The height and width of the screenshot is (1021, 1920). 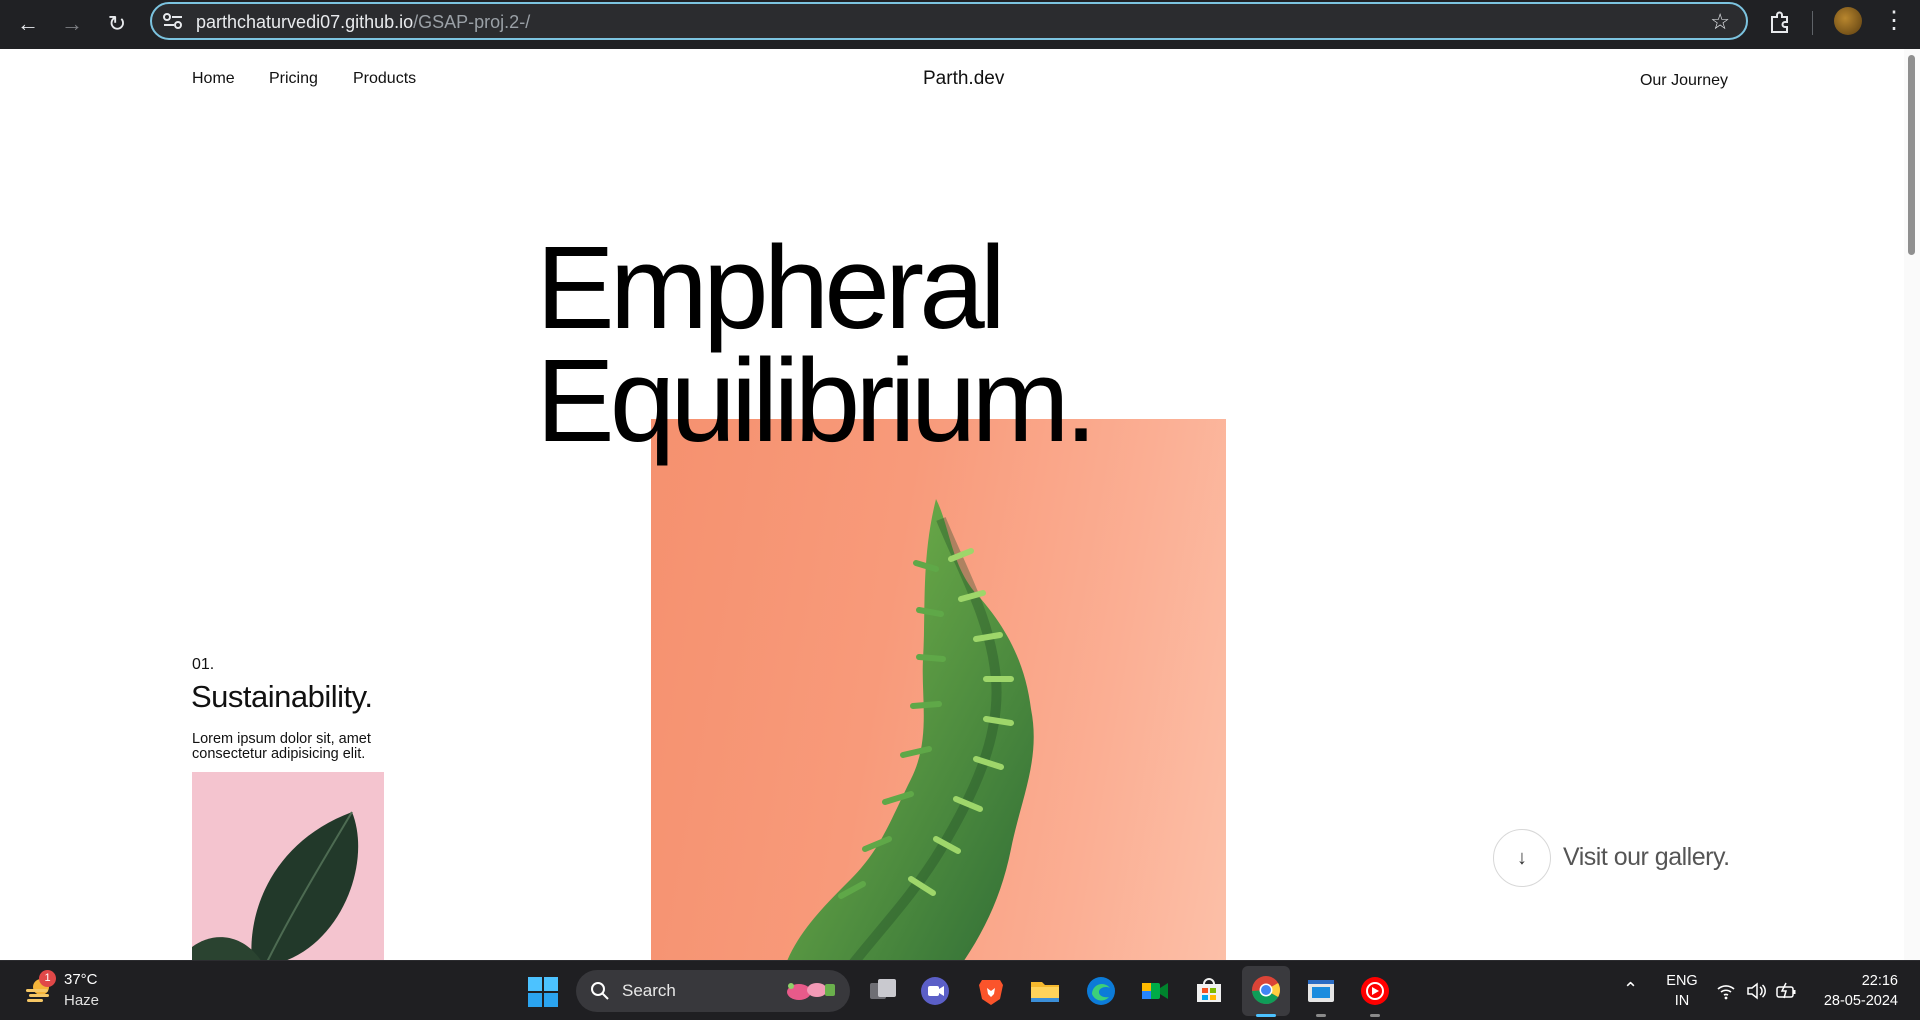 I want to click on chrome-taskbar-button, so click(x=1266, y=991).